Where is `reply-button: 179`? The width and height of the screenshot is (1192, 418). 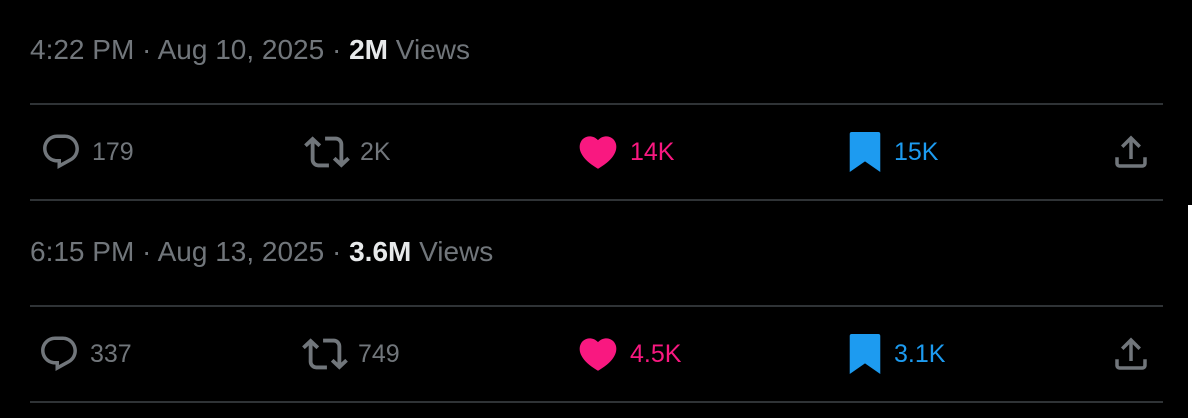
reply-button: 179 is located at coordinates (87, 152).